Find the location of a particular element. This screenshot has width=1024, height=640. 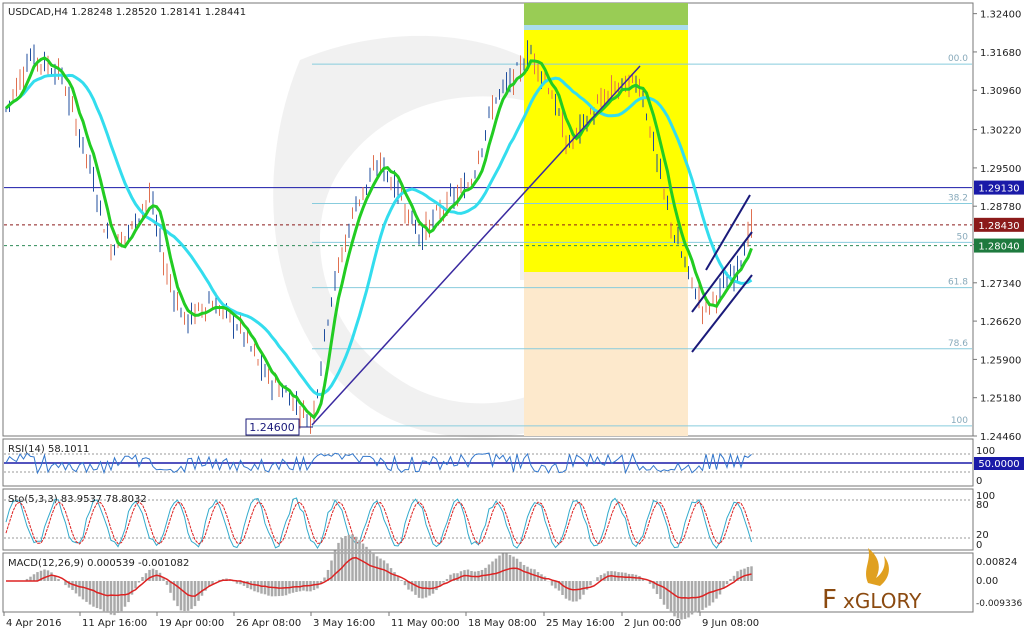

fib-label: 38.2 is located at coordinates (958, 199).